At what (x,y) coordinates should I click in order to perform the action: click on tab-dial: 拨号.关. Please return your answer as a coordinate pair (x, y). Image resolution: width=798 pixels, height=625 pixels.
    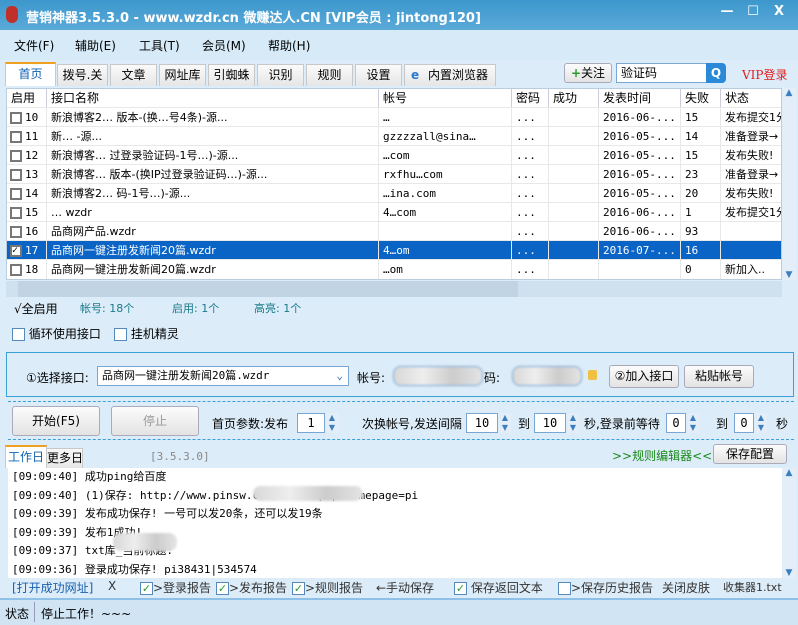
    Looking at the image, I should click on (82, 75).